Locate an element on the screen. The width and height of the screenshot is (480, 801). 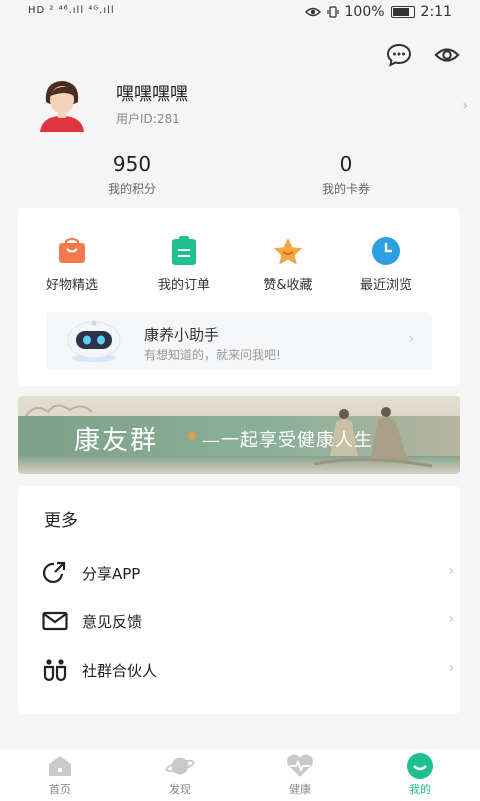
user-id: 用户ID:281 is located at coordinates (148, 119).